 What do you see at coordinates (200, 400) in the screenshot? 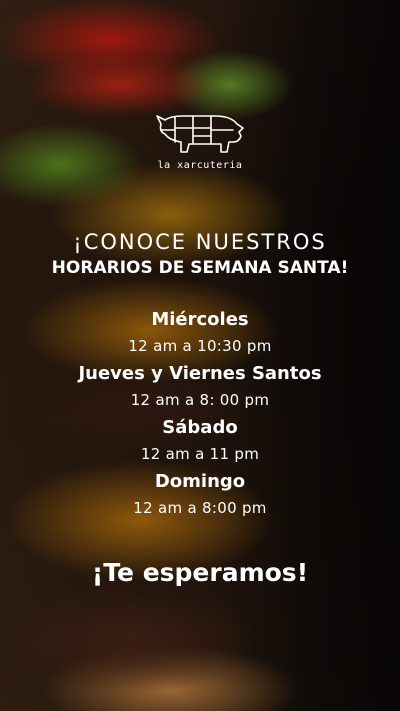
I see `schedule-hours: 12 am a 8: 00 pm` at bounding box center [200, 400].